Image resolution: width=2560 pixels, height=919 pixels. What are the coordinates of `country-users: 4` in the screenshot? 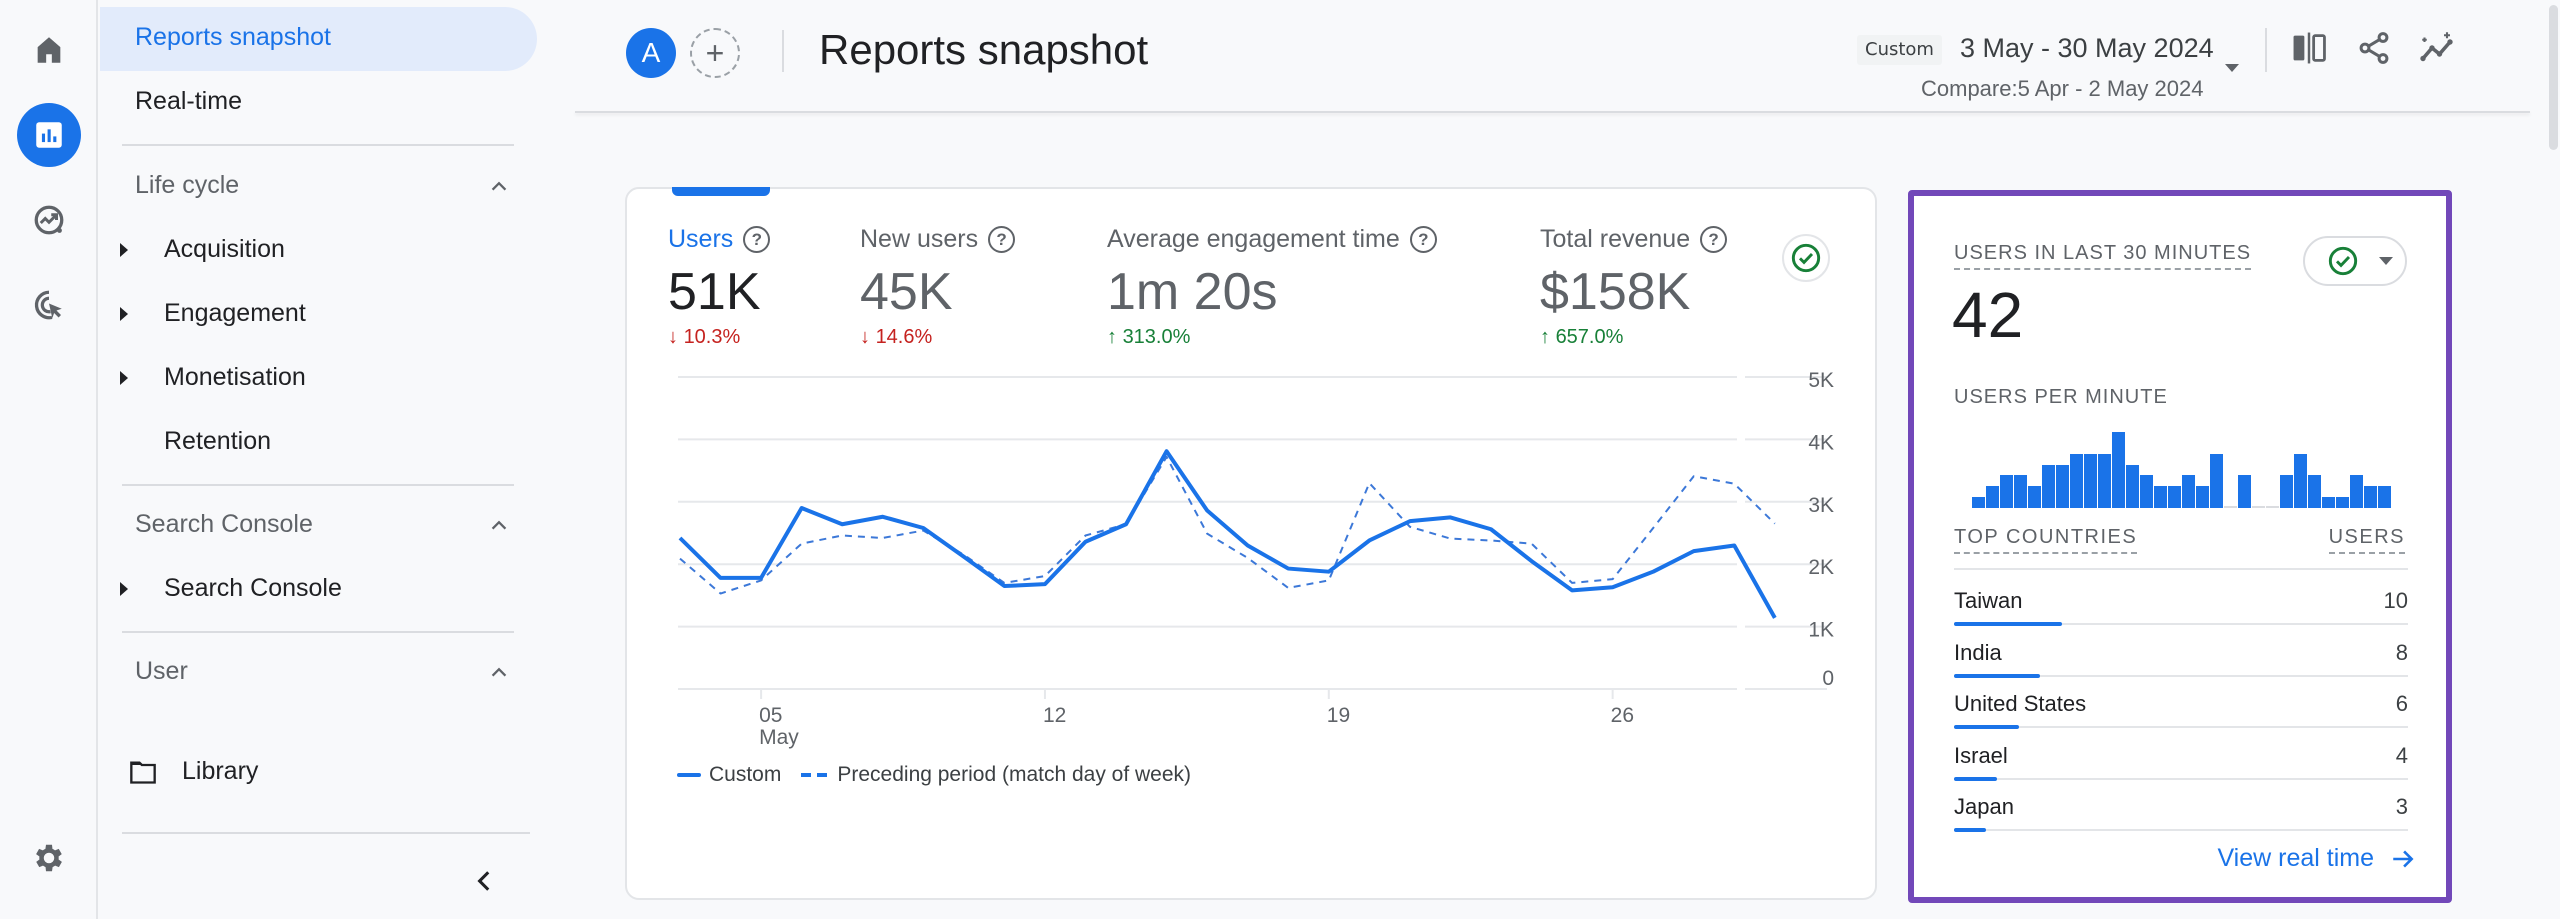 It's located at (2401, 755).